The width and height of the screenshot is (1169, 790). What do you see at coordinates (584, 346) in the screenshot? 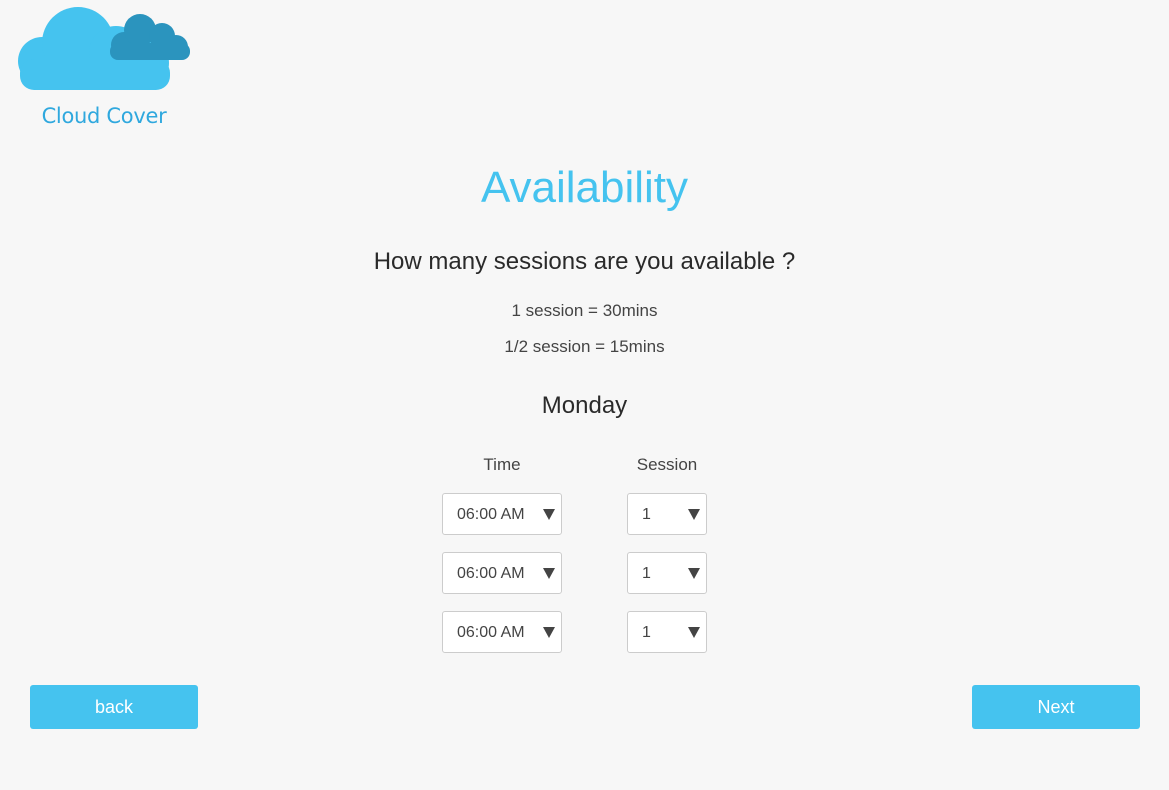
I see `half-session-note: 1/2 session = 15mins` at bounding box center [584, 346].